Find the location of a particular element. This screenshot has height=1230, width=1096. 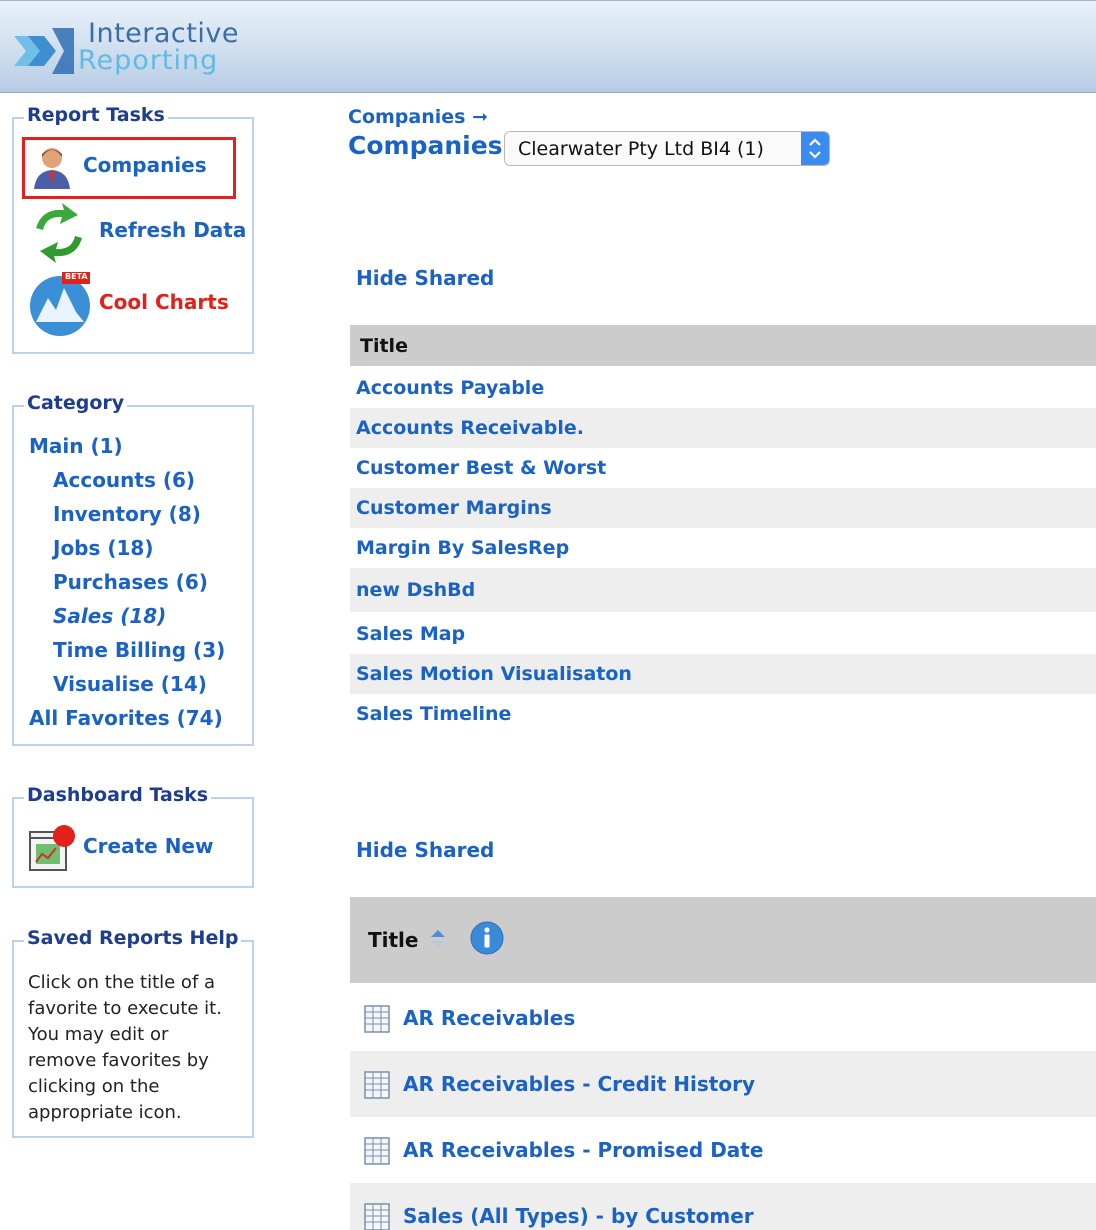

table-row: AR Receivables is located at coordinates (723, 1018).